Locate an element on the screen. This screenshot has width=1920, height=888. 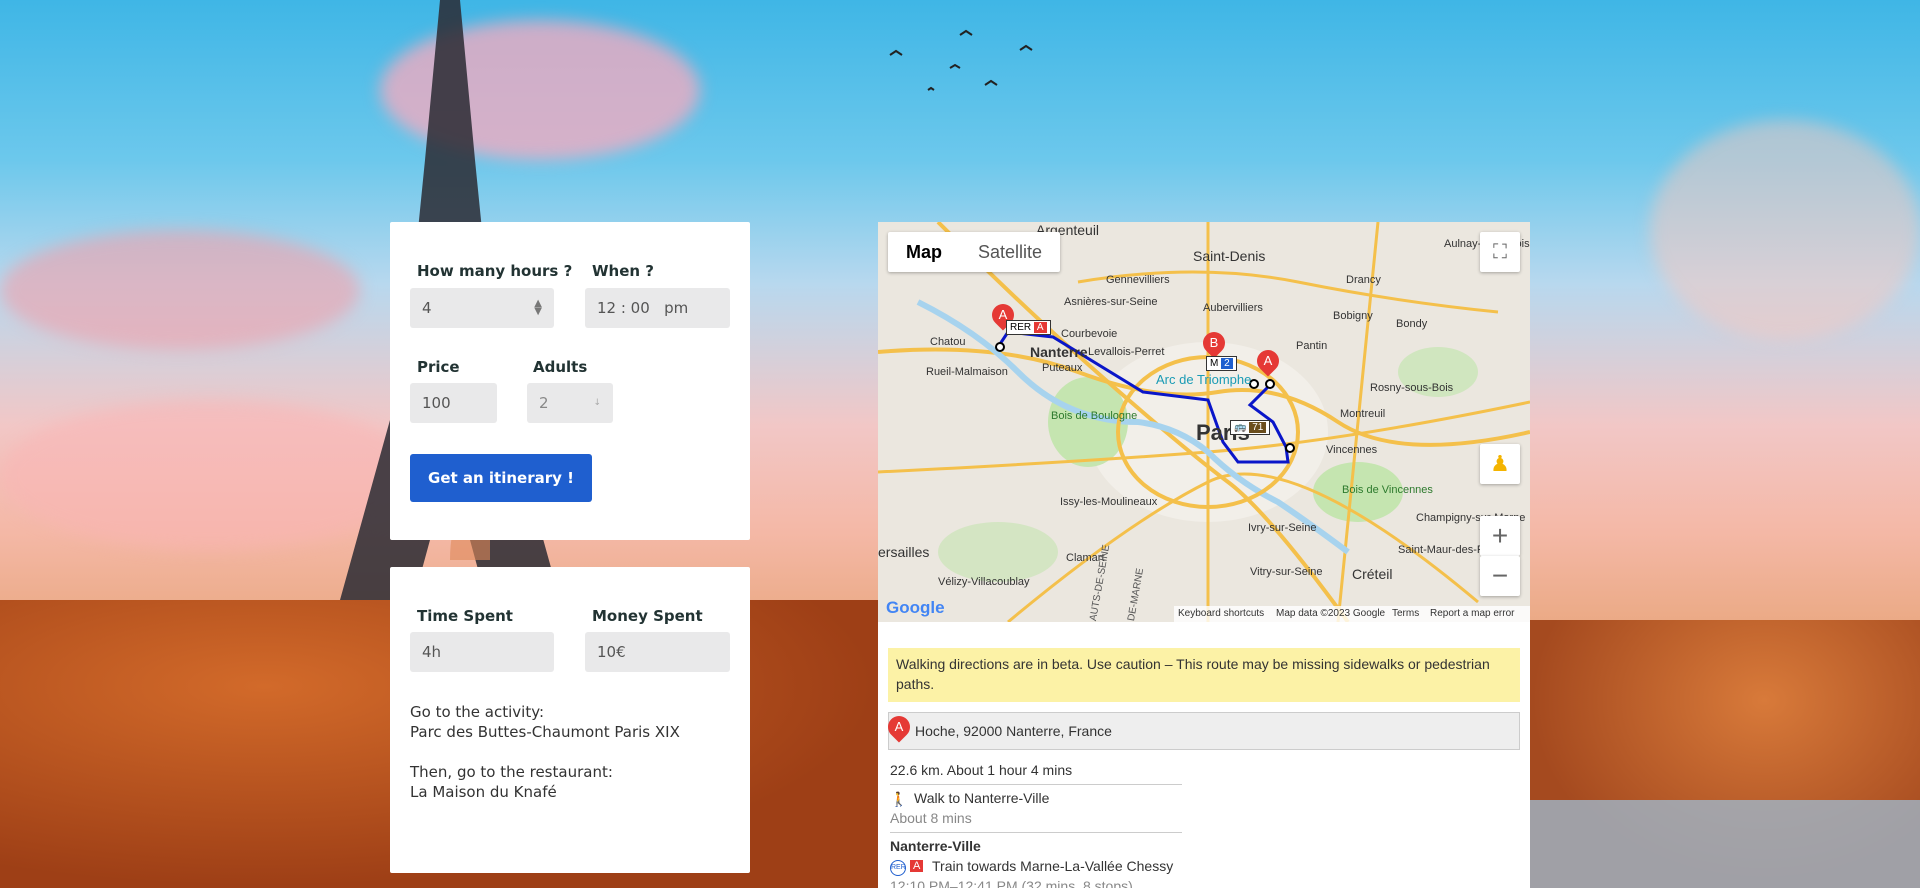
map-label: Gennevilliers is located at coordinates (1138, 280).